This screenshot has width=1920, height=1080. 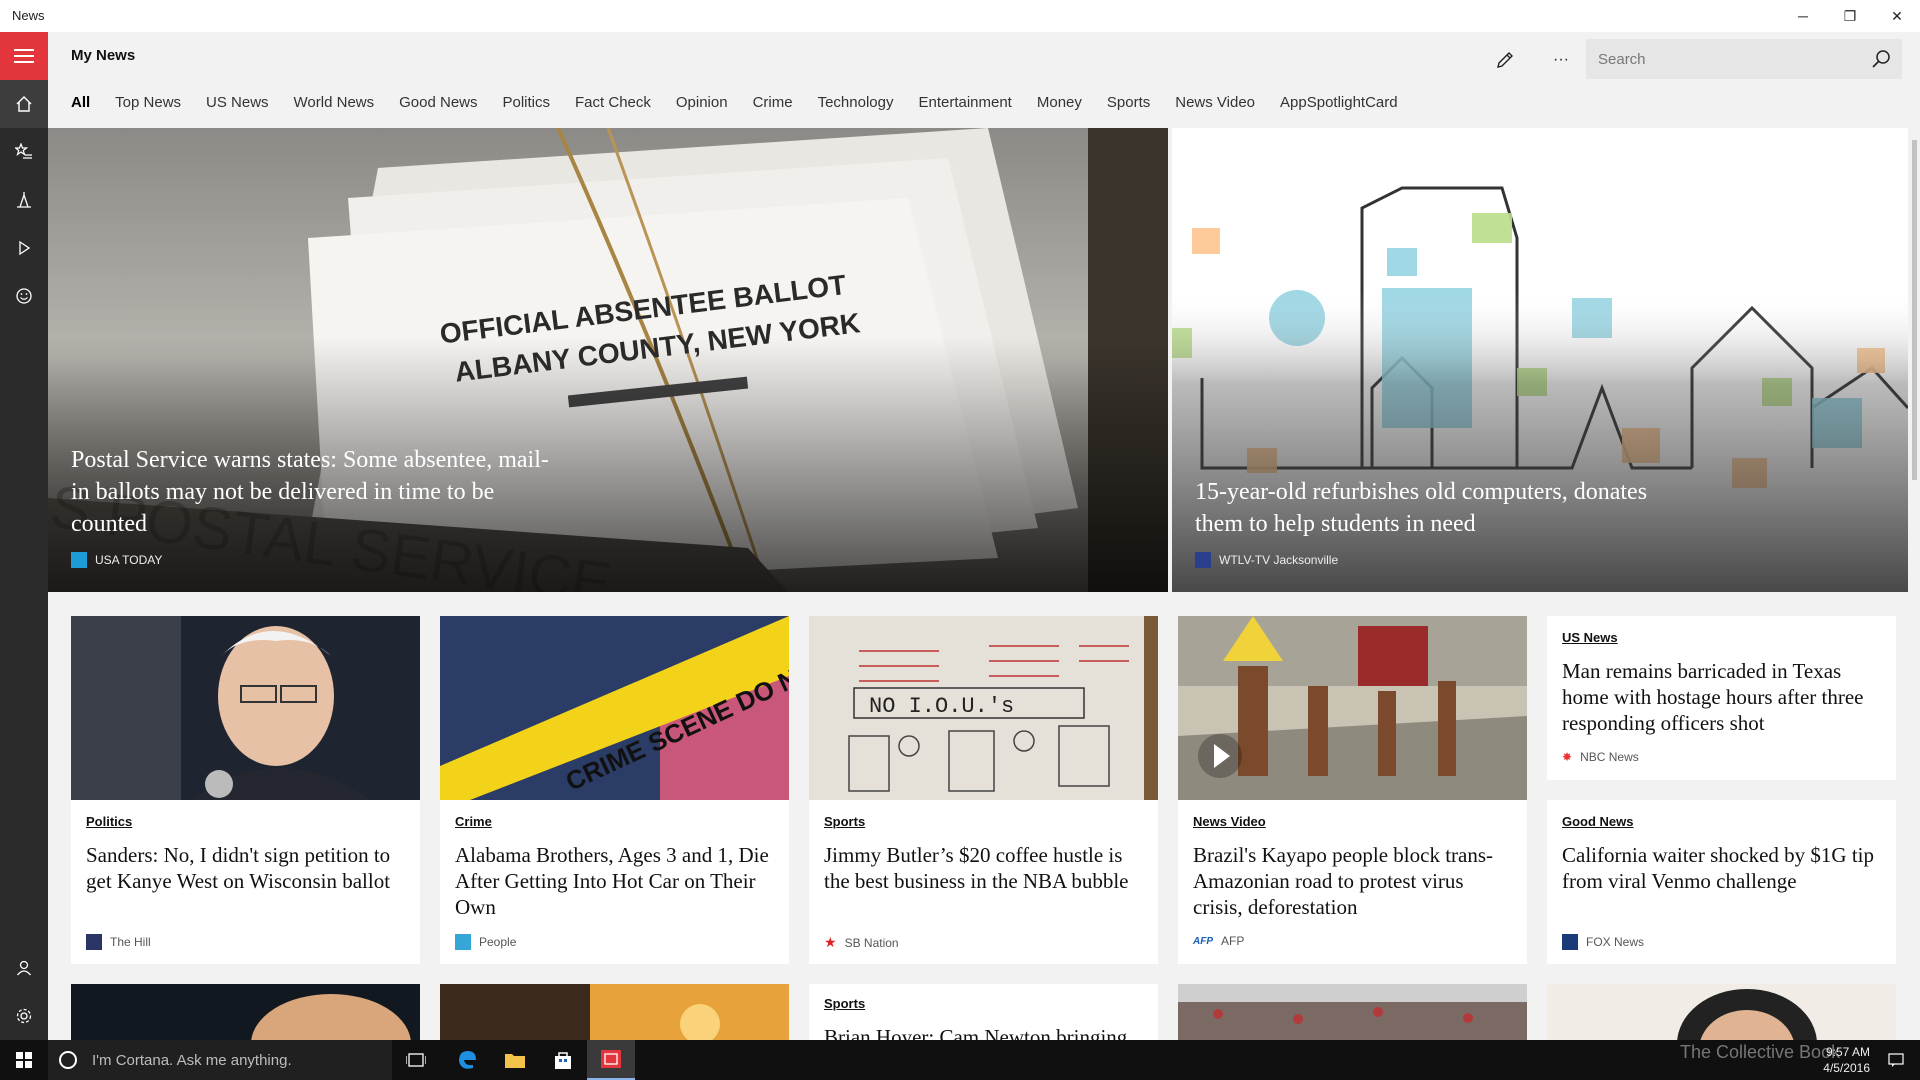 What do you see at coordinates (438, 102) in the screenshot?
I see `tab-good-news: Good News` at bounding box center [438, 102].